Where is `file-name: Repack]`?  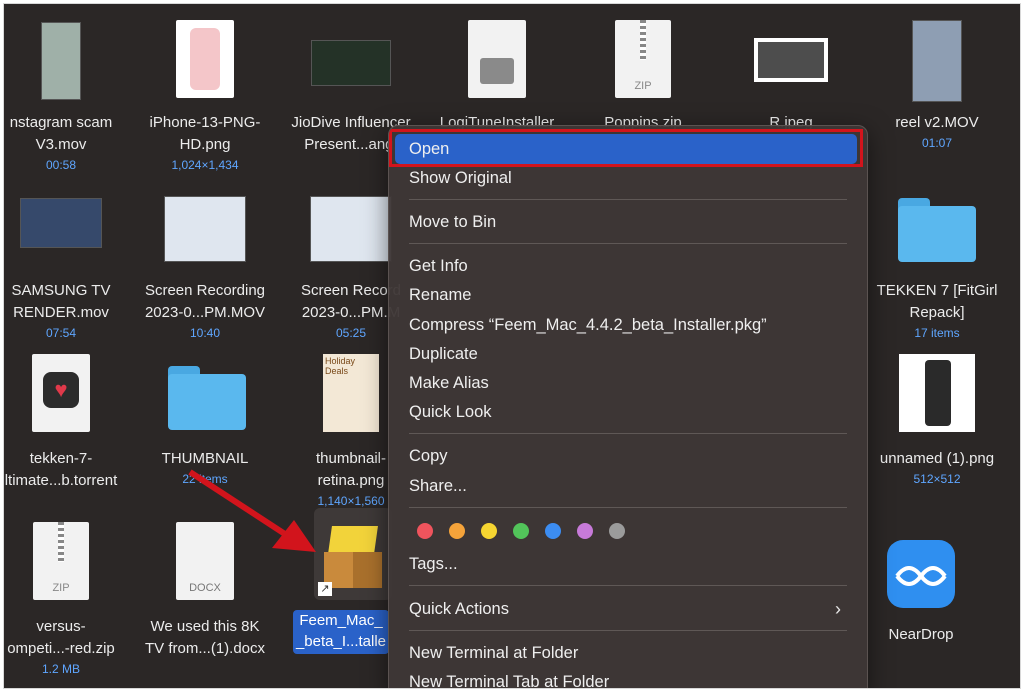
file-name: Repack] is located at coordinates (937, 312).